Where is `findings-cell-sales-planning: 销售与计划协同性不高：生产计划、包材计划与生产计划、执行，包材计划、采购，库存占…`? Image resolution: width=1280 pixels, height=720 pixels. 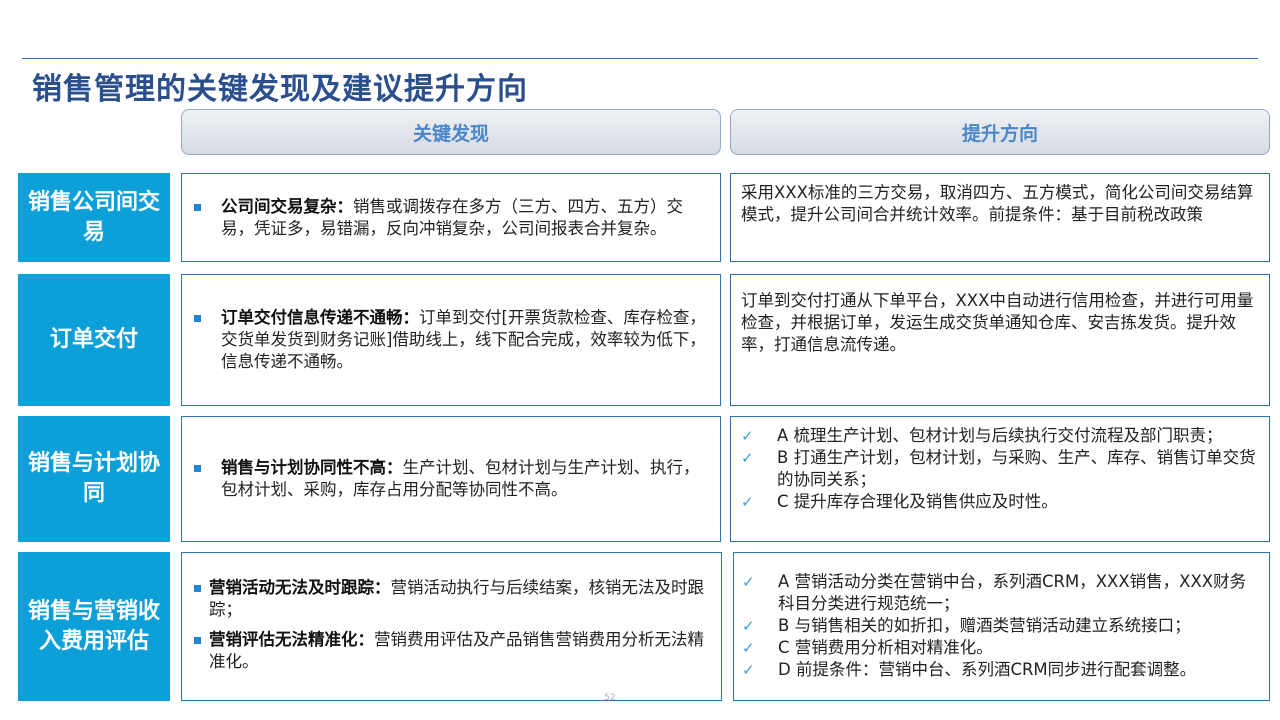 findings-cell-sales-planning: 销售与计划协同性不高：生产计划、包材计划与生产计划、执行，包材计划、采购，库存占… is located at coordinates (451, 479).